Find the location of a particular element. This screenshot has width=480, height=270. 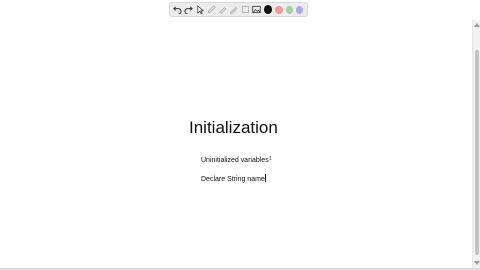

pen-icon is located at coordinates (211, 9).